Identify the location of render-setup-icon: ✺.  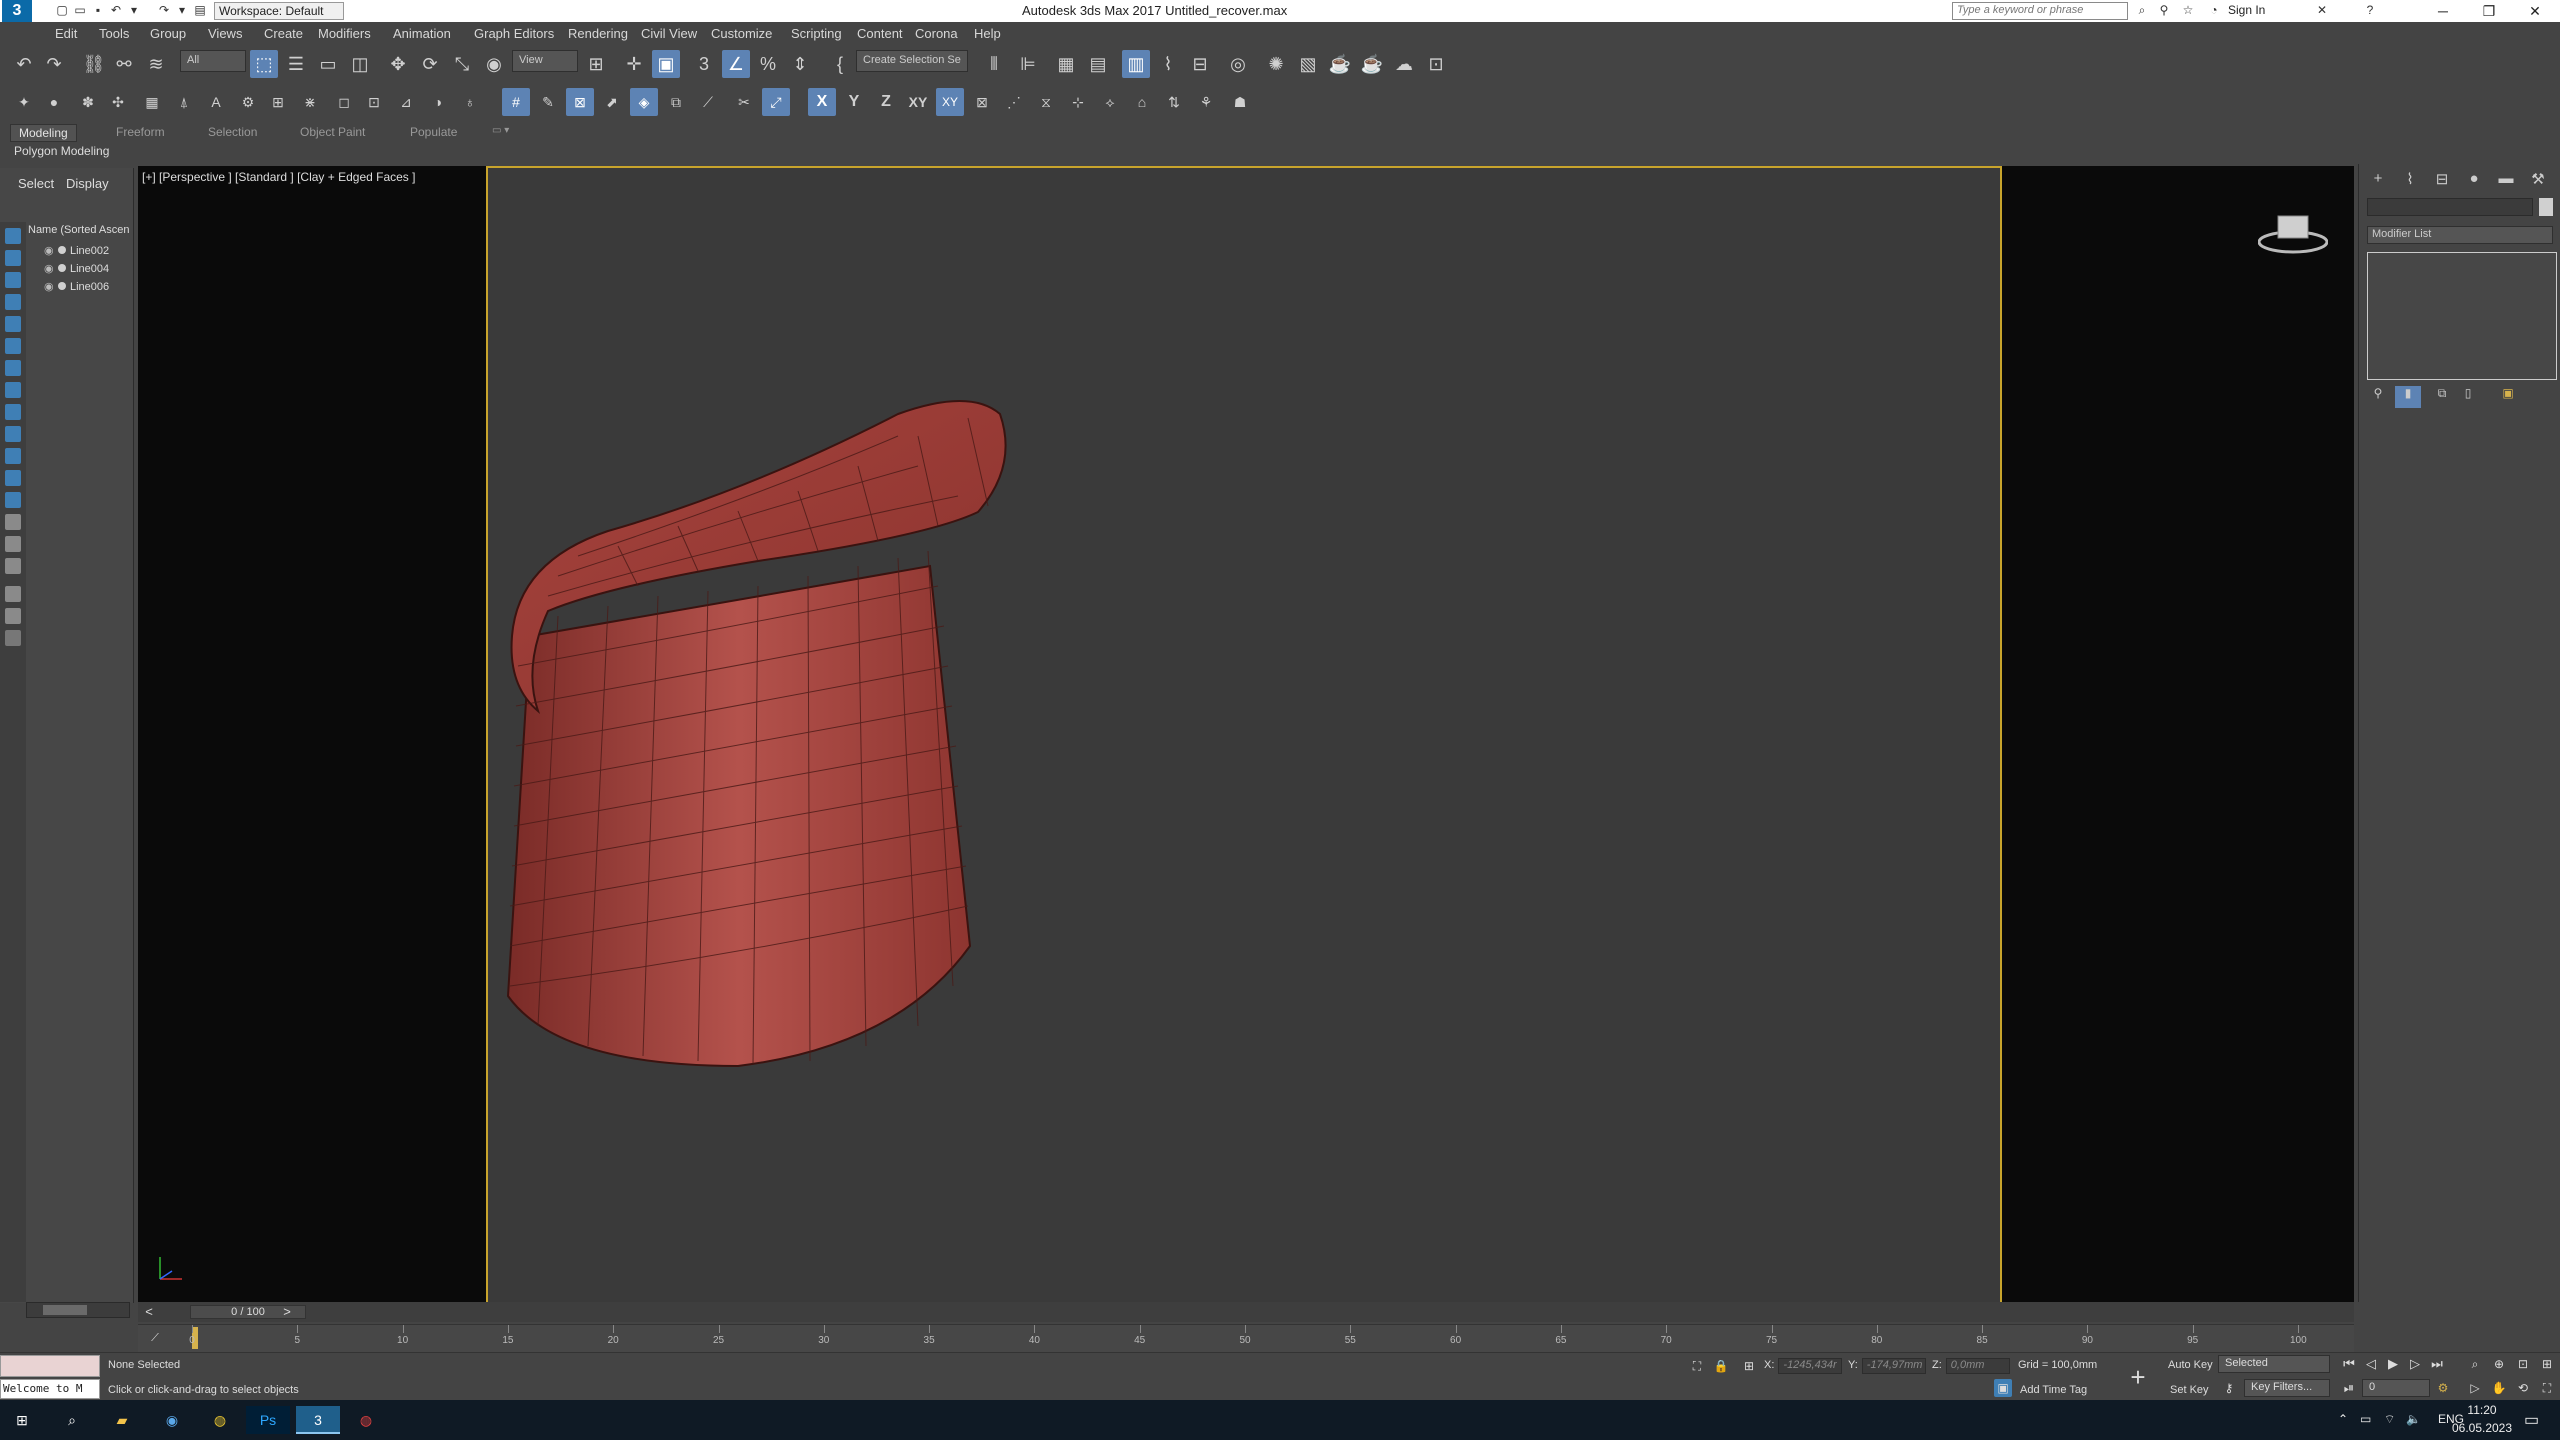
(1276, 64).